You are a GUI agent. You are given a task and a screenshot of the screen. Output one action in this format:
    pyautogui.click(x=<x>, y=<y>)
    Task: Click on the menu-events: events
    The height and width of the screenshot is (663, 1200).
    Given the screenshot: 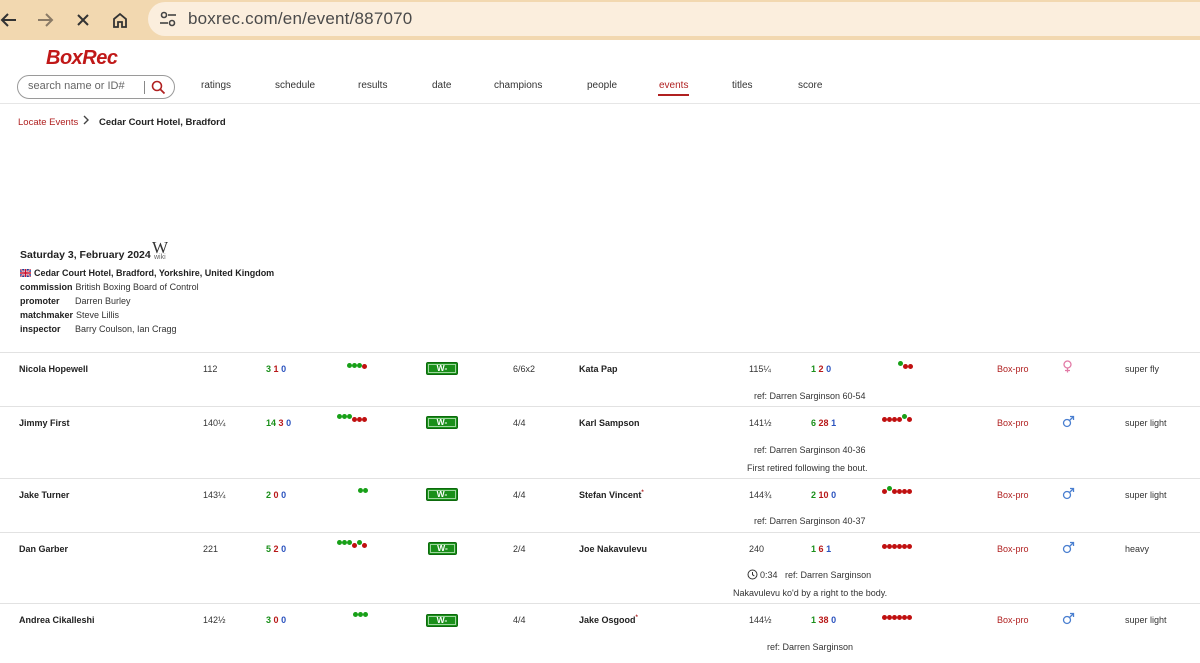 What is the action you would take?
    pyautogui.click(x=673, y=85)
    